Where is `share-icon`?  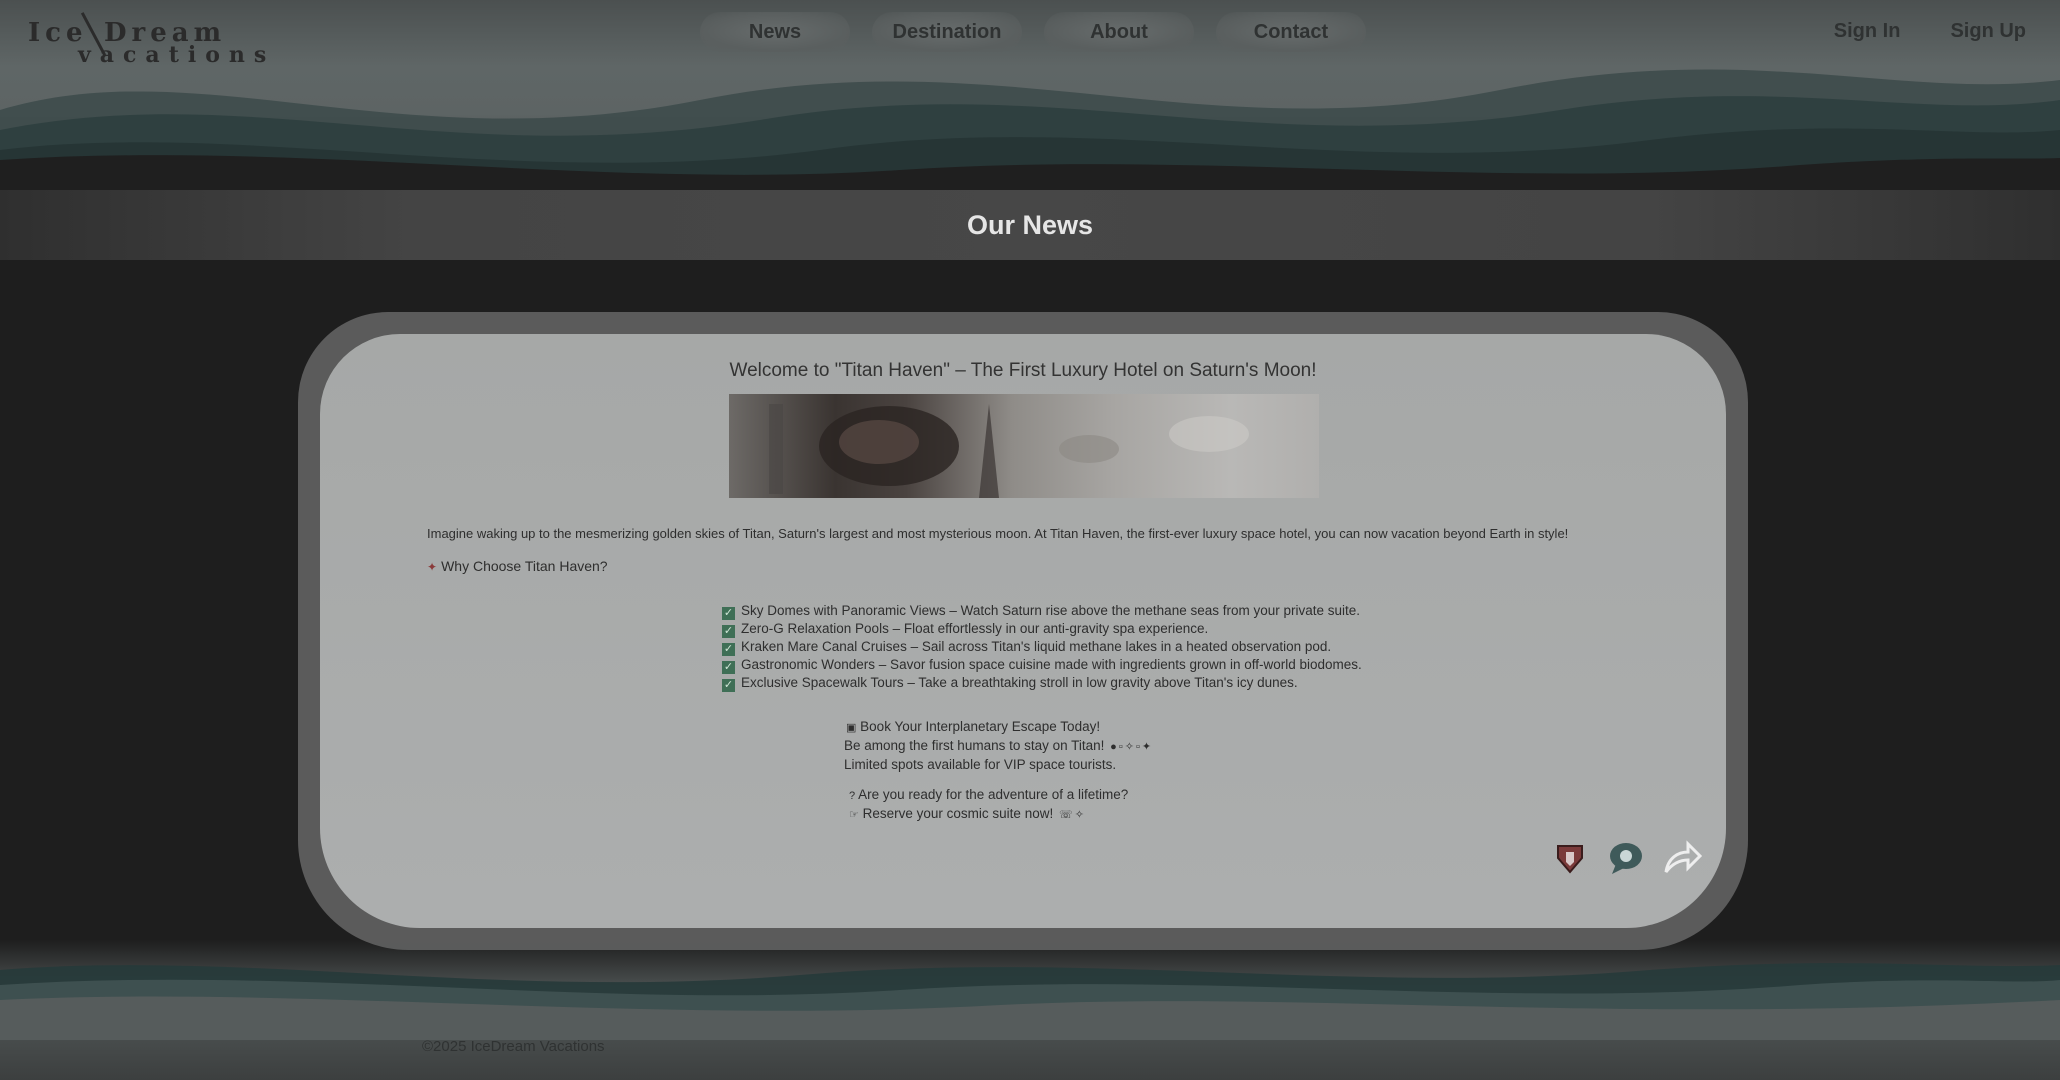 share-icon is located at coordinates (1682, 858).